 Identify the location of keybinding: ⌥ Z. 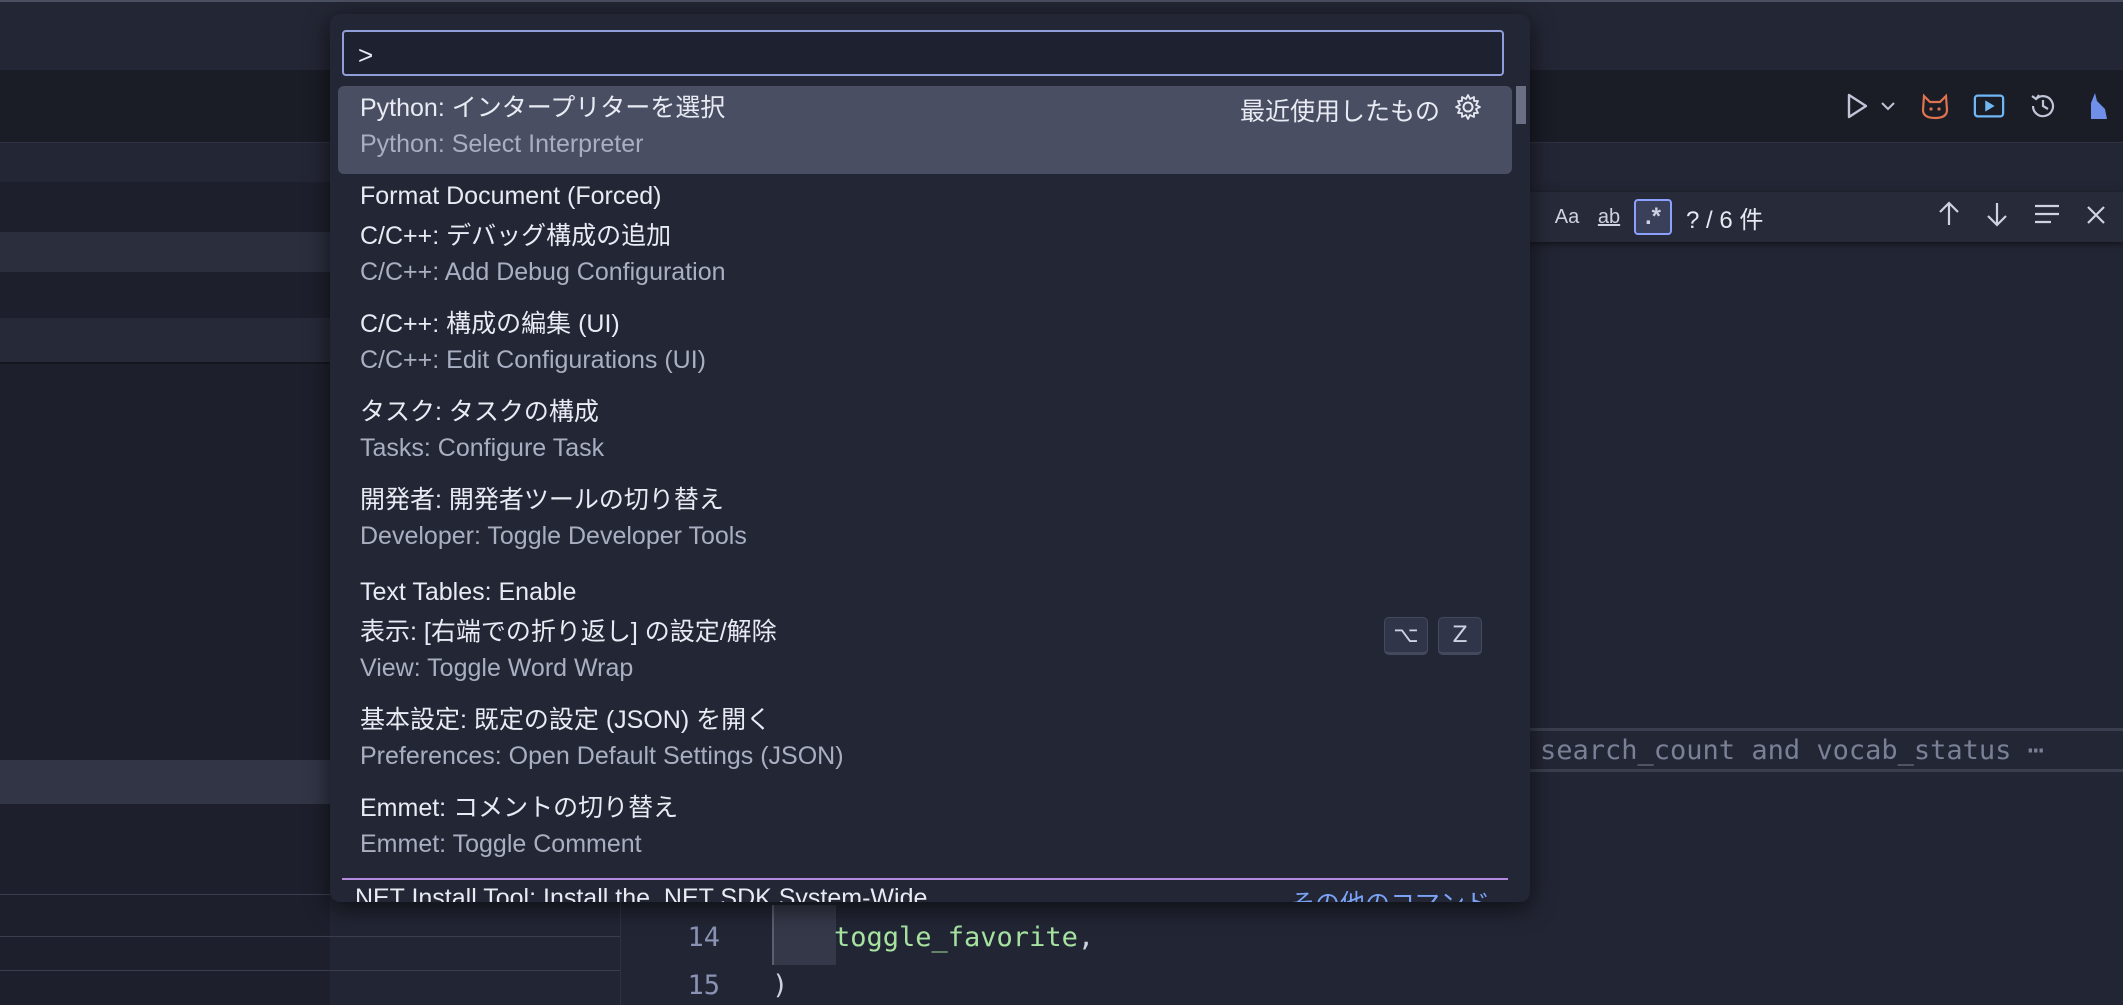
(1433, 636).